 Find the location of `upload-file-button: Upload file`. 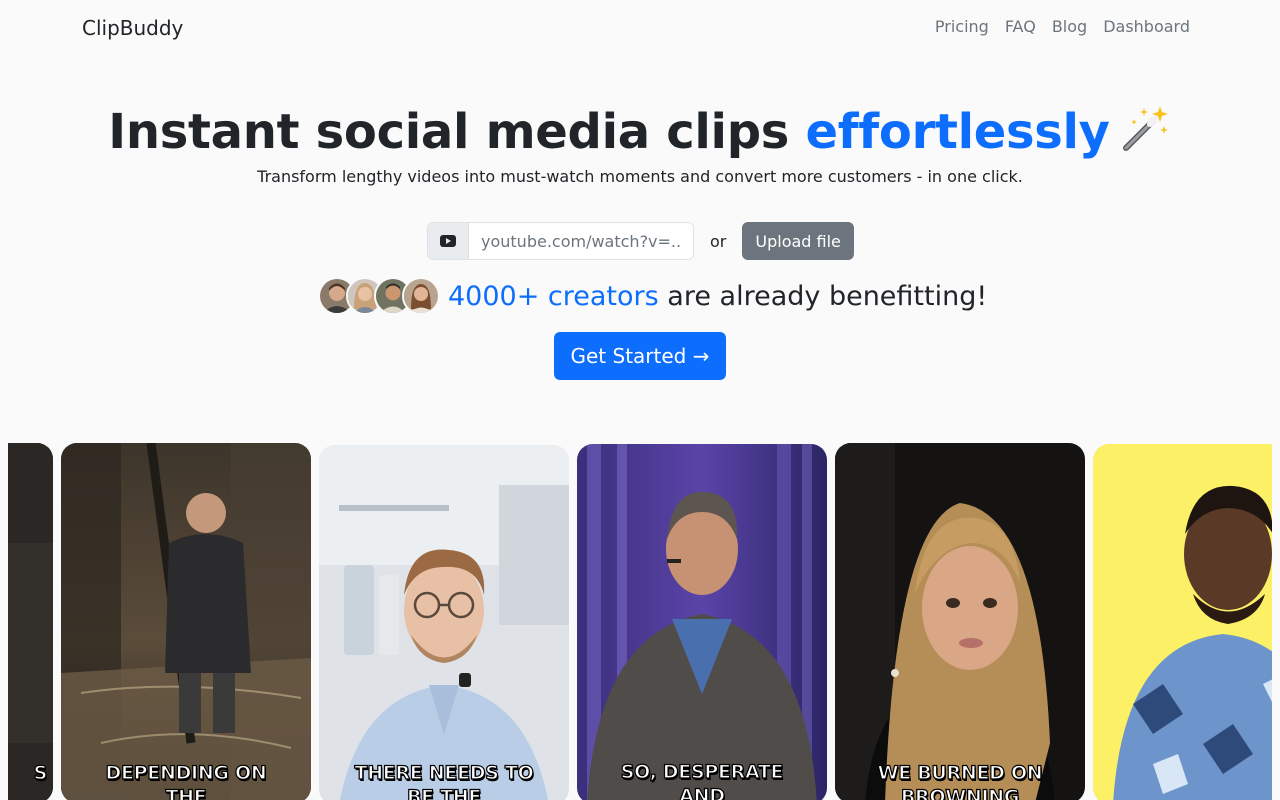

upload-file-button: Upload file is located at coordinates (798, 241).